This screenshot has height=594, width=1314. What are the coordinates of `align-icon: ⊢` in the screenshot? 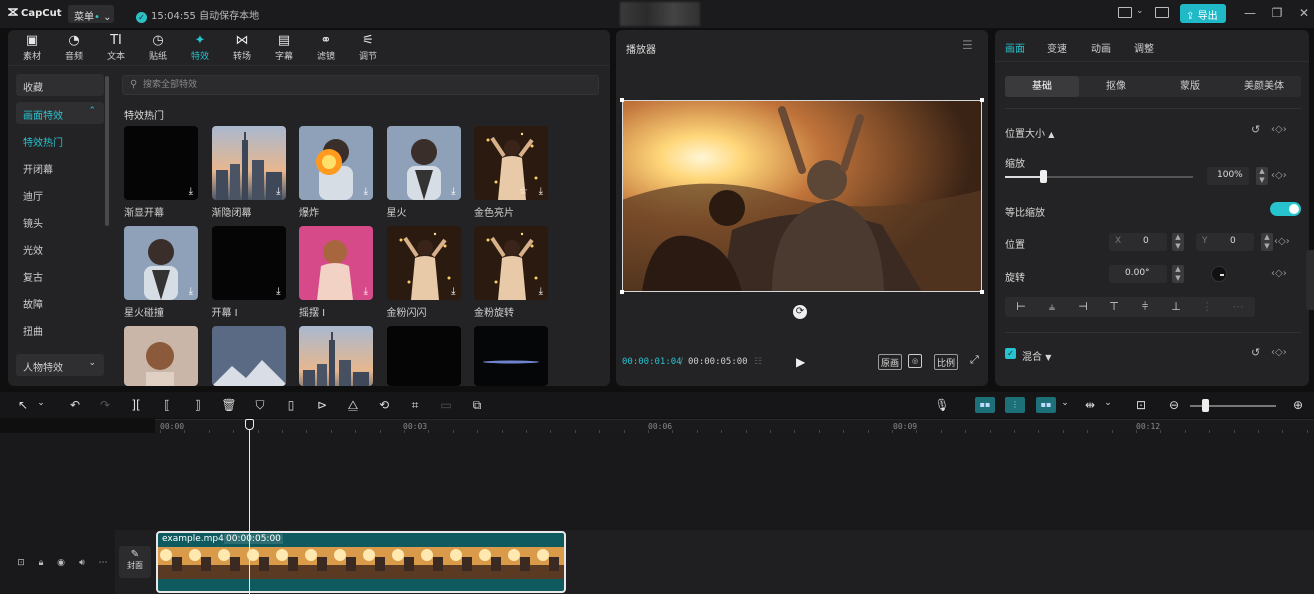 It's located at (1021, 306).